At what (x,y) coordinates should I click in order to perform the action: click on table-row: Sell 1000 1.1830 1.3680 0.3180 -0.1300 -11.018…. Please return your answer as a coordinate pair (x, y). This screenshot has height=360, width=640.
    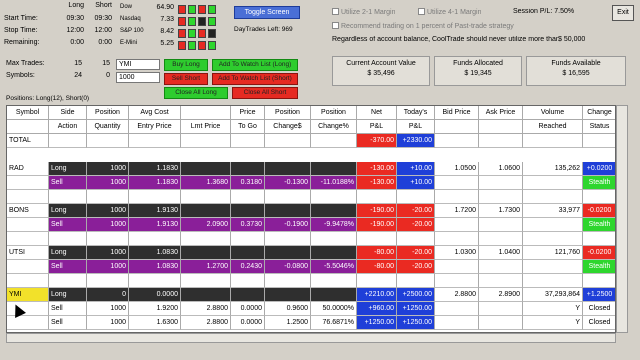
    Looking at the image, I should click on (311, 183).